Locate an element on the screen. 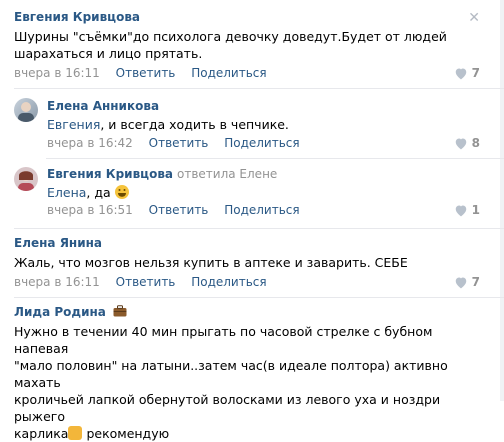 Image resolution: width=504 pixels, height=442 pixels. comment-author: Лида Родина is located at coordinates (70, 312).